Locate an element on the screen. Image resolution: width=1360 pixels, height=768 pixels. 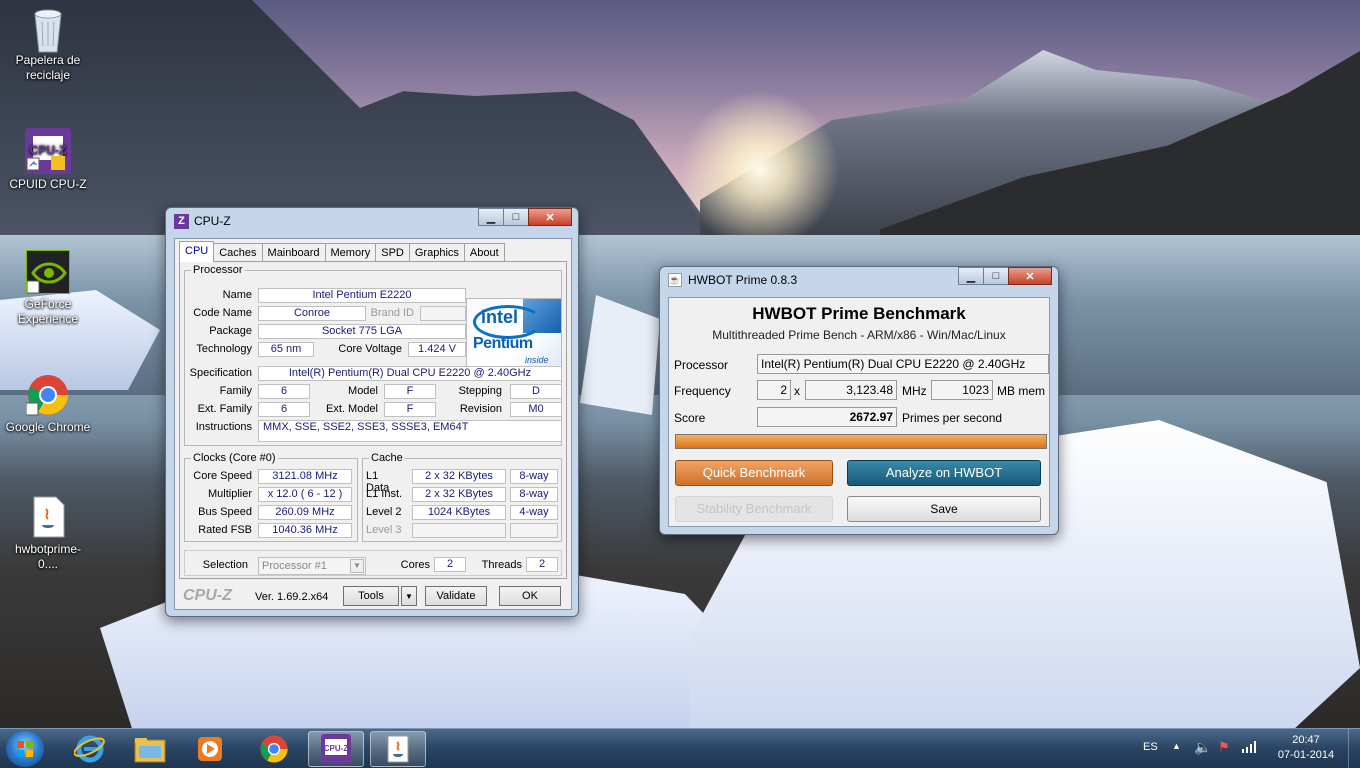
brandid-label: Brand ID is located at coordinates (392, 313).